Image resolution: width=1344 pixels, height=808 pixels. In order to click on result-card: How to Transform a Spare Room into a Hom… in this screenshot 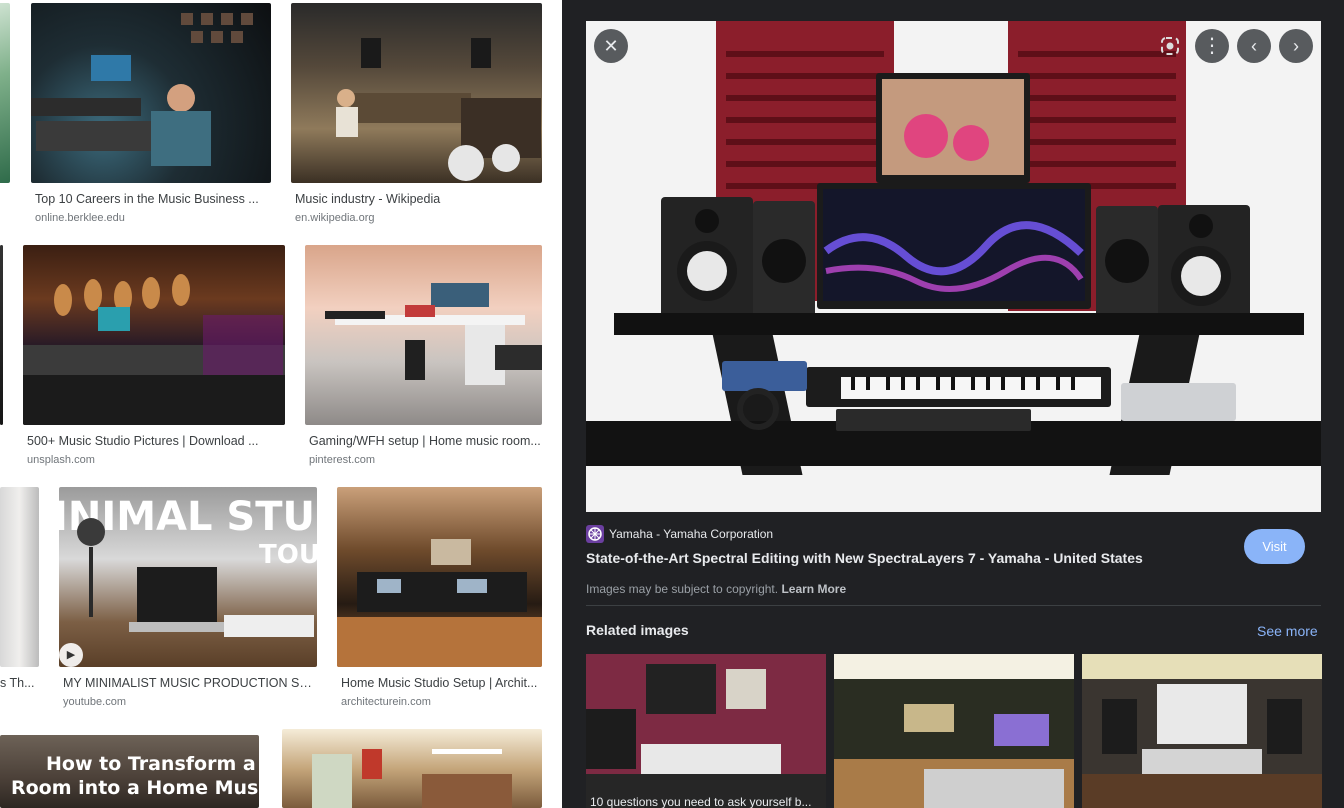, I will do `click(129, 771)`.